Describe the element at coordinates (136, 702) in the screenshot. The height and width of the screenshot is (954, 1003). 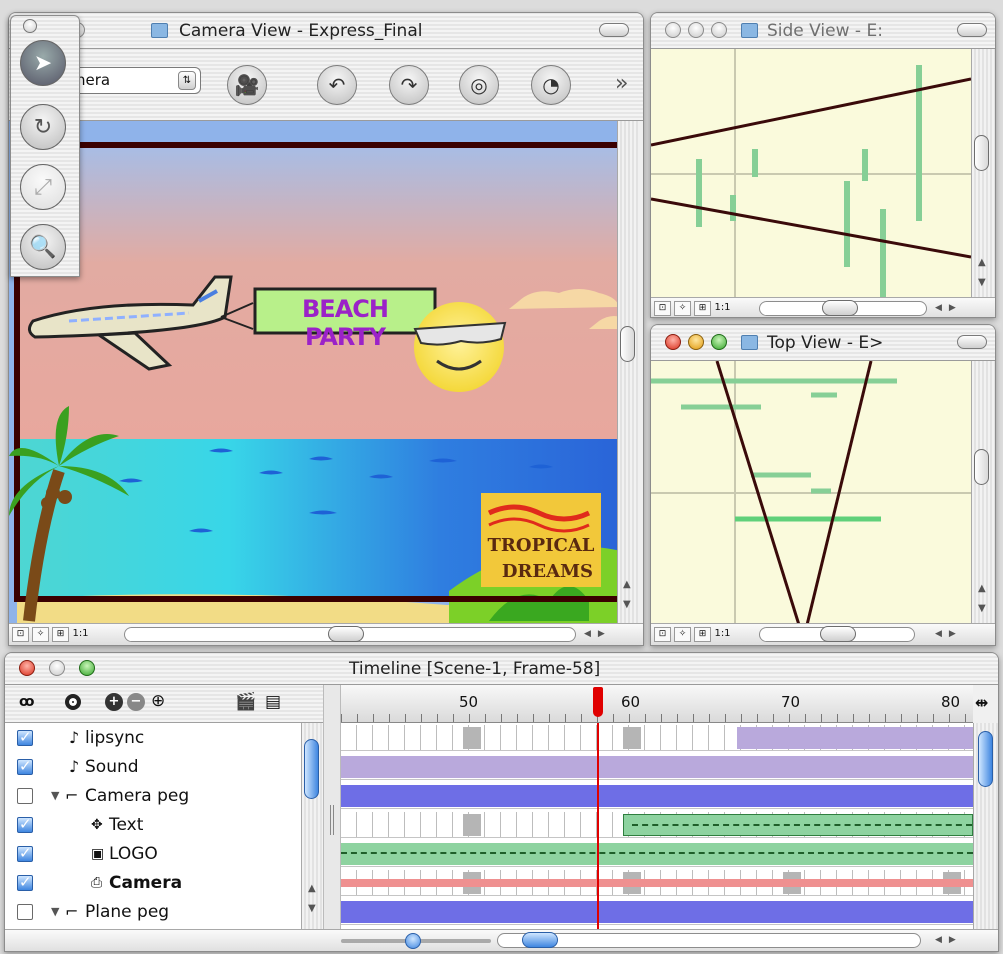
I see `remove-layer-icon: −` at that location.